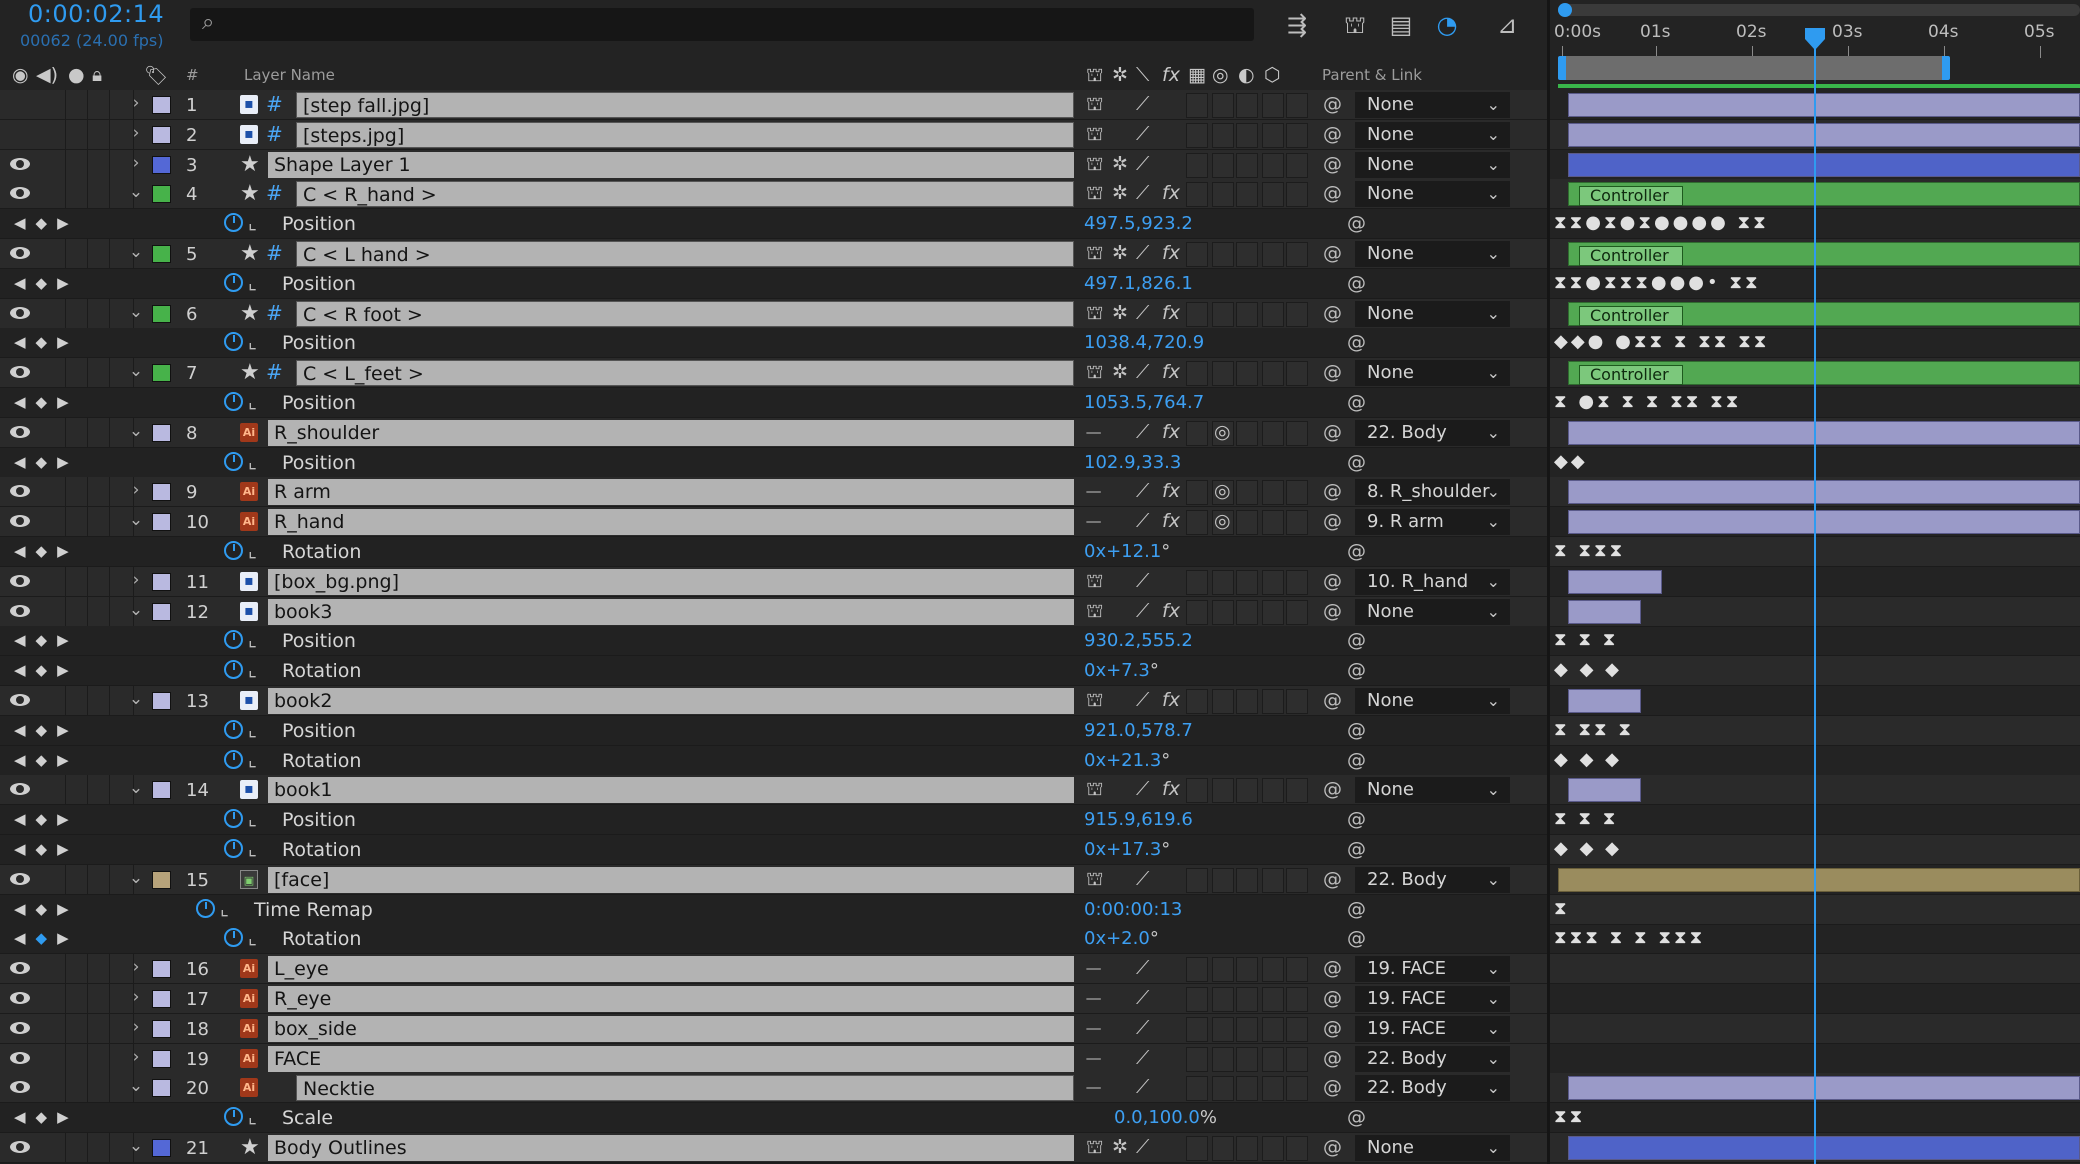 The image size is (2080, 1164). I want to click on graph-toggle-icon: ⌞, so click(252, 819).